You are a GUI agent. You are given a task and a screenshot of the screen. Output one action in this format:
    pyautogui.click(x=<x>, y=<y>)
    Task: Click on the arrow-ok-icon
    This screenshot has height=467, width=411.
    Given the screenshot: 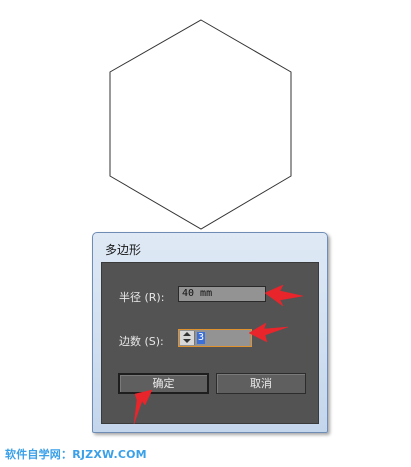 What is the action you would take?
    pyautogui.click(x=143, y=407)
    